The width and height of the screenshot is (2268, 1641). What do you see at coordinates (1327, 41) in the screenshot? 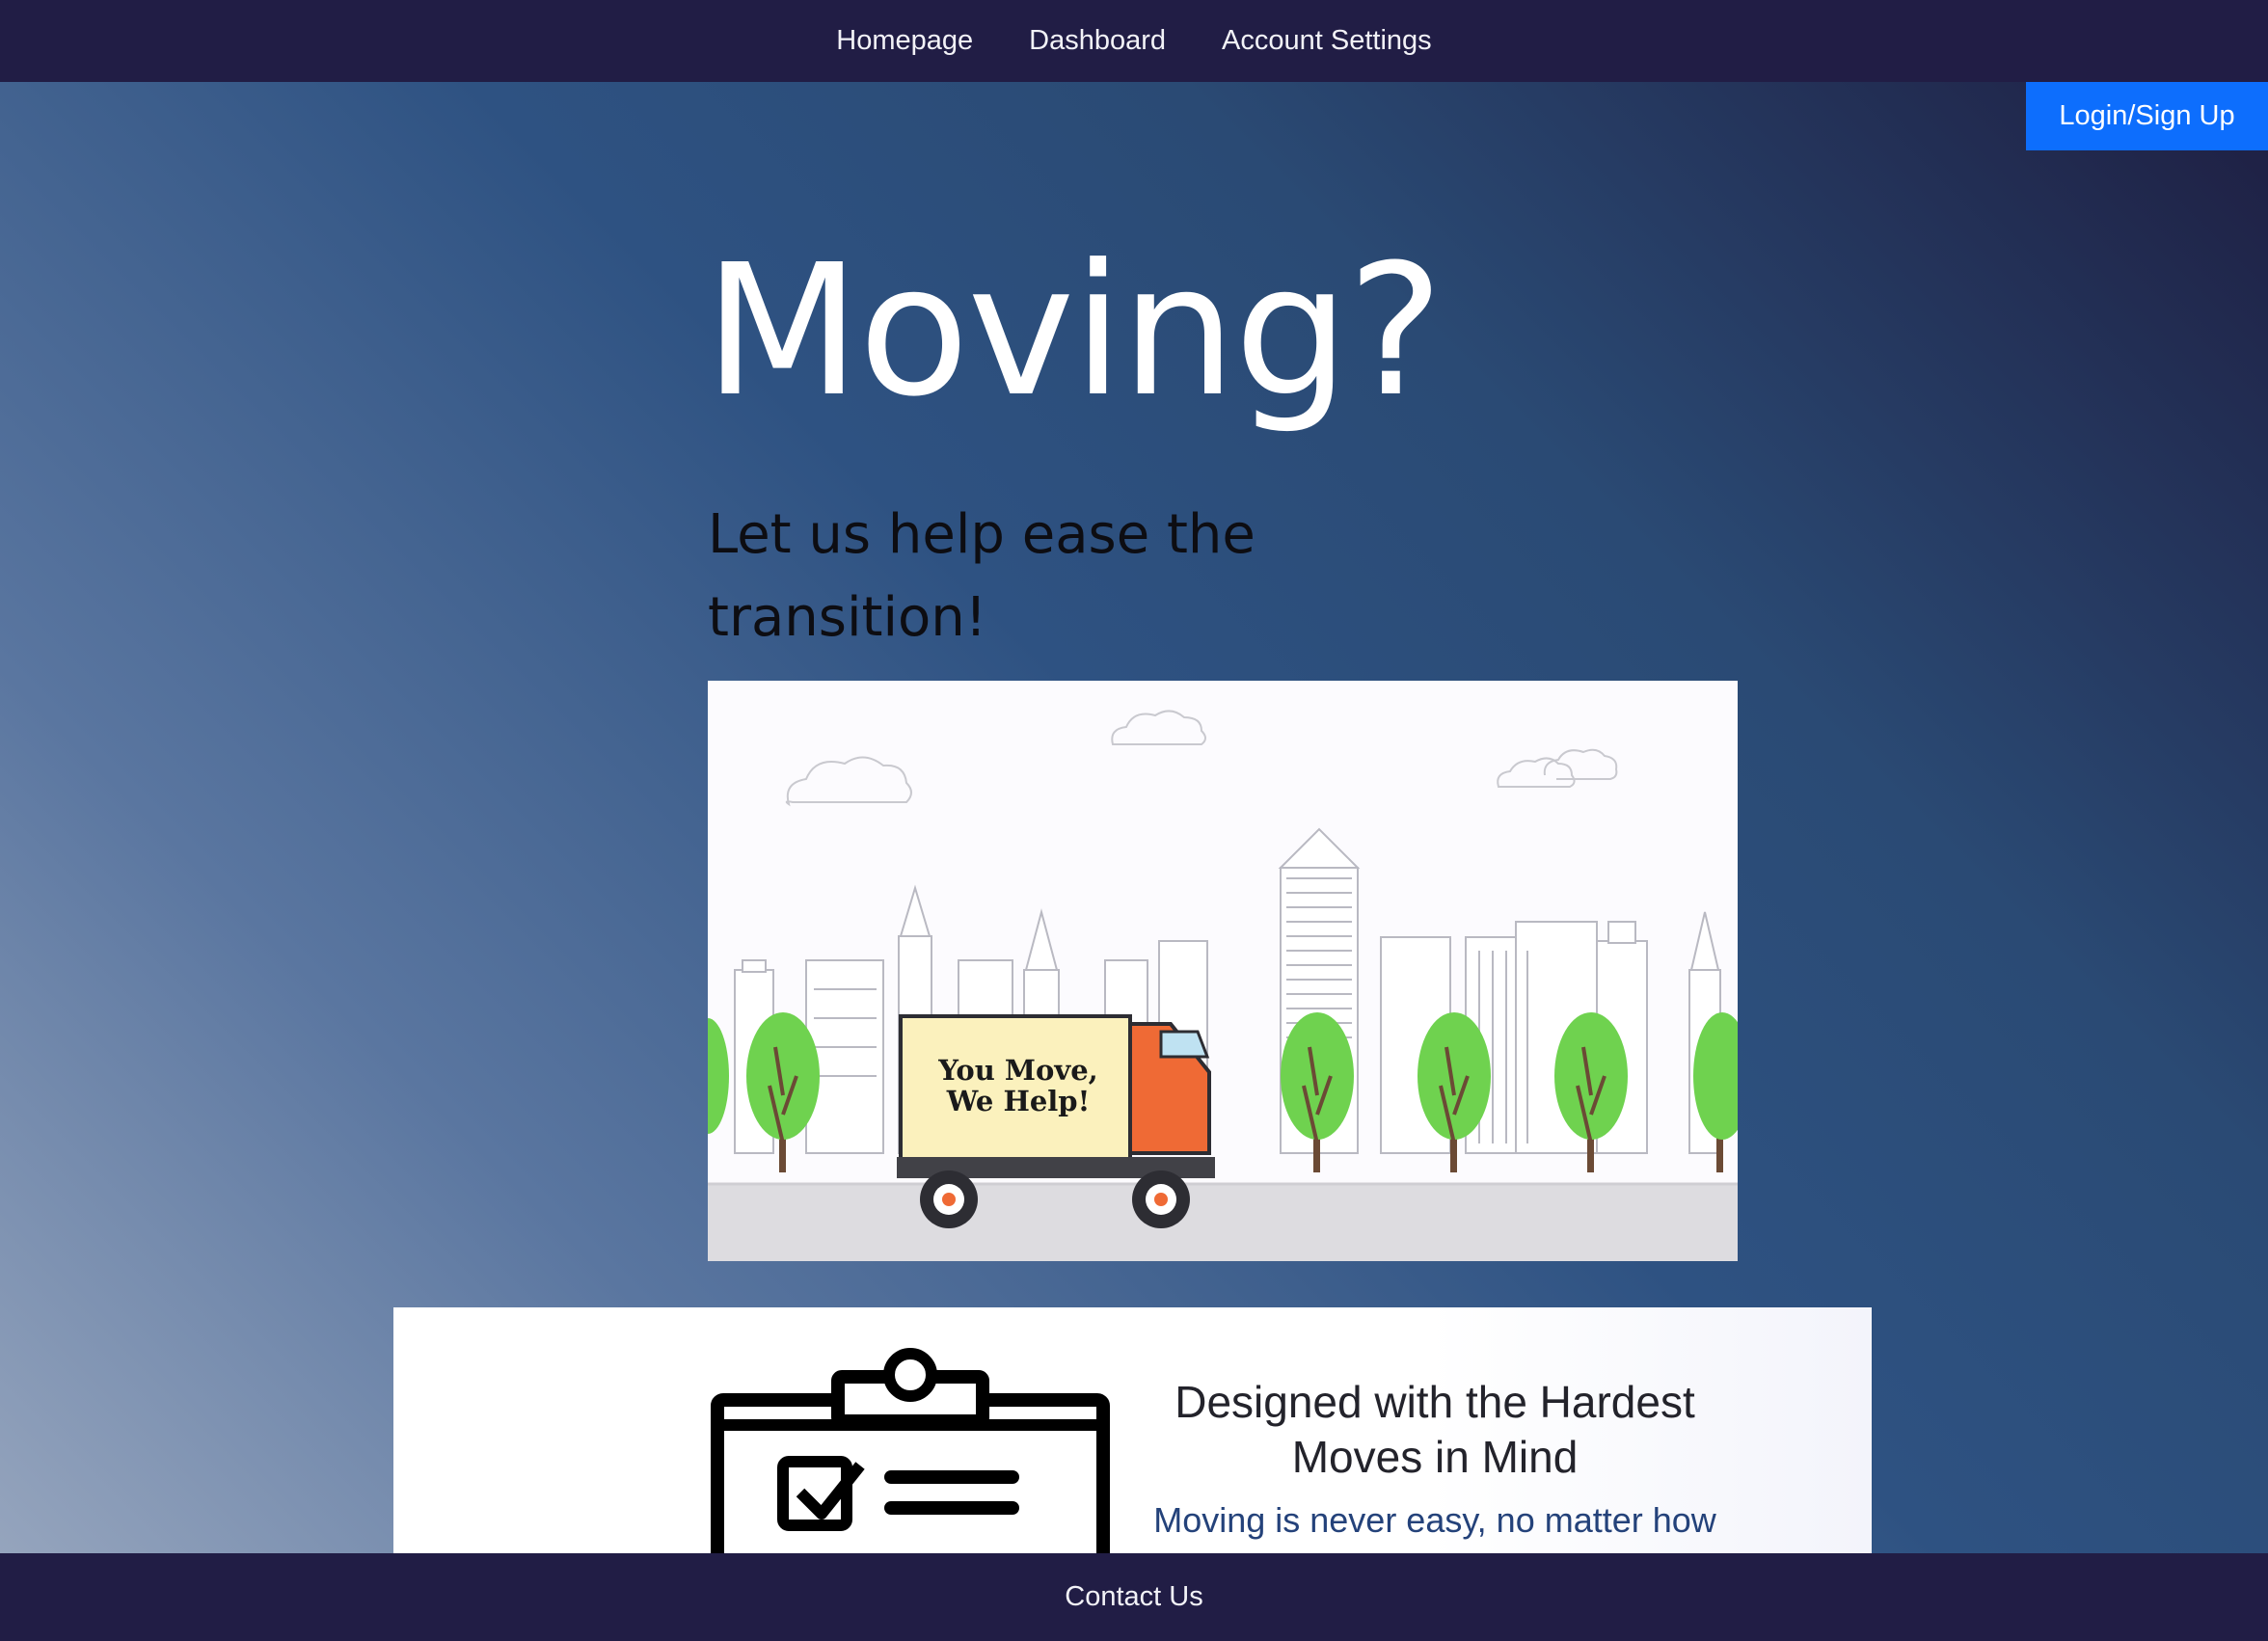
I see `nav-link-account-settings: Account Settings` at bounding box center [1327, 41].